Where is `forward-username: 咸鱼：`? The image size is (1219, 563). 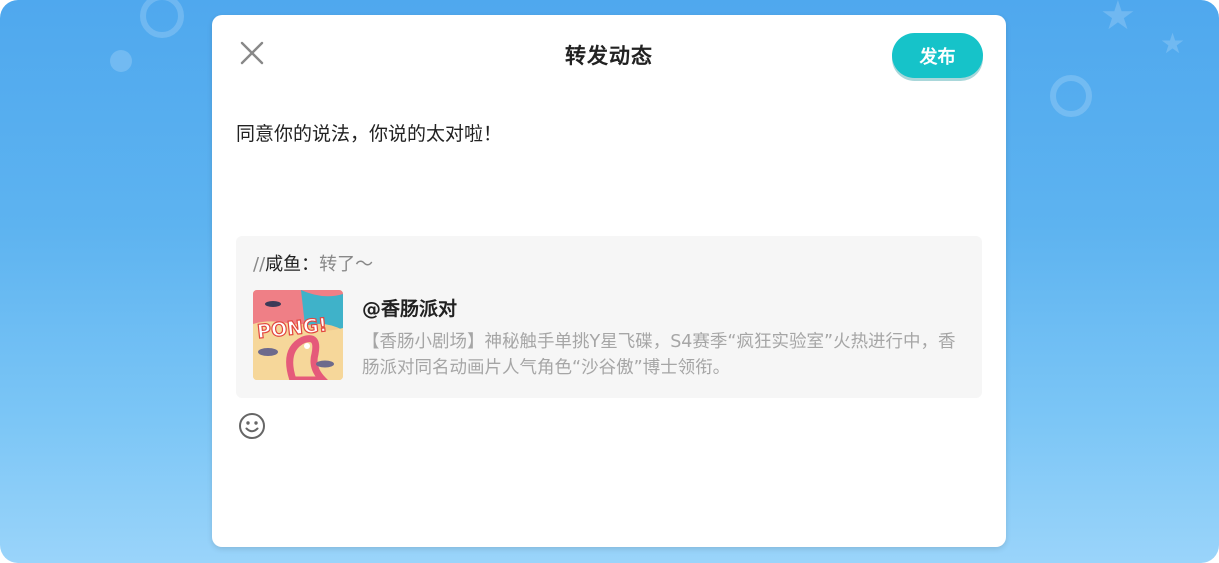
forward-username: 咸鱼： is located at coordinates (292, 264).